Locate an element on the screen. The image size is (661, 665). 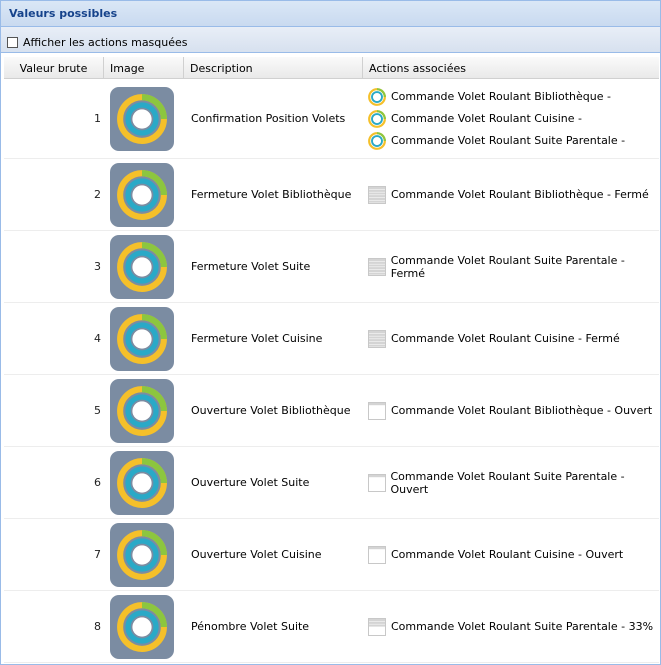
action-label: Commande Volet Roulant Bibliothèque - is located at coordinates (501, 96).